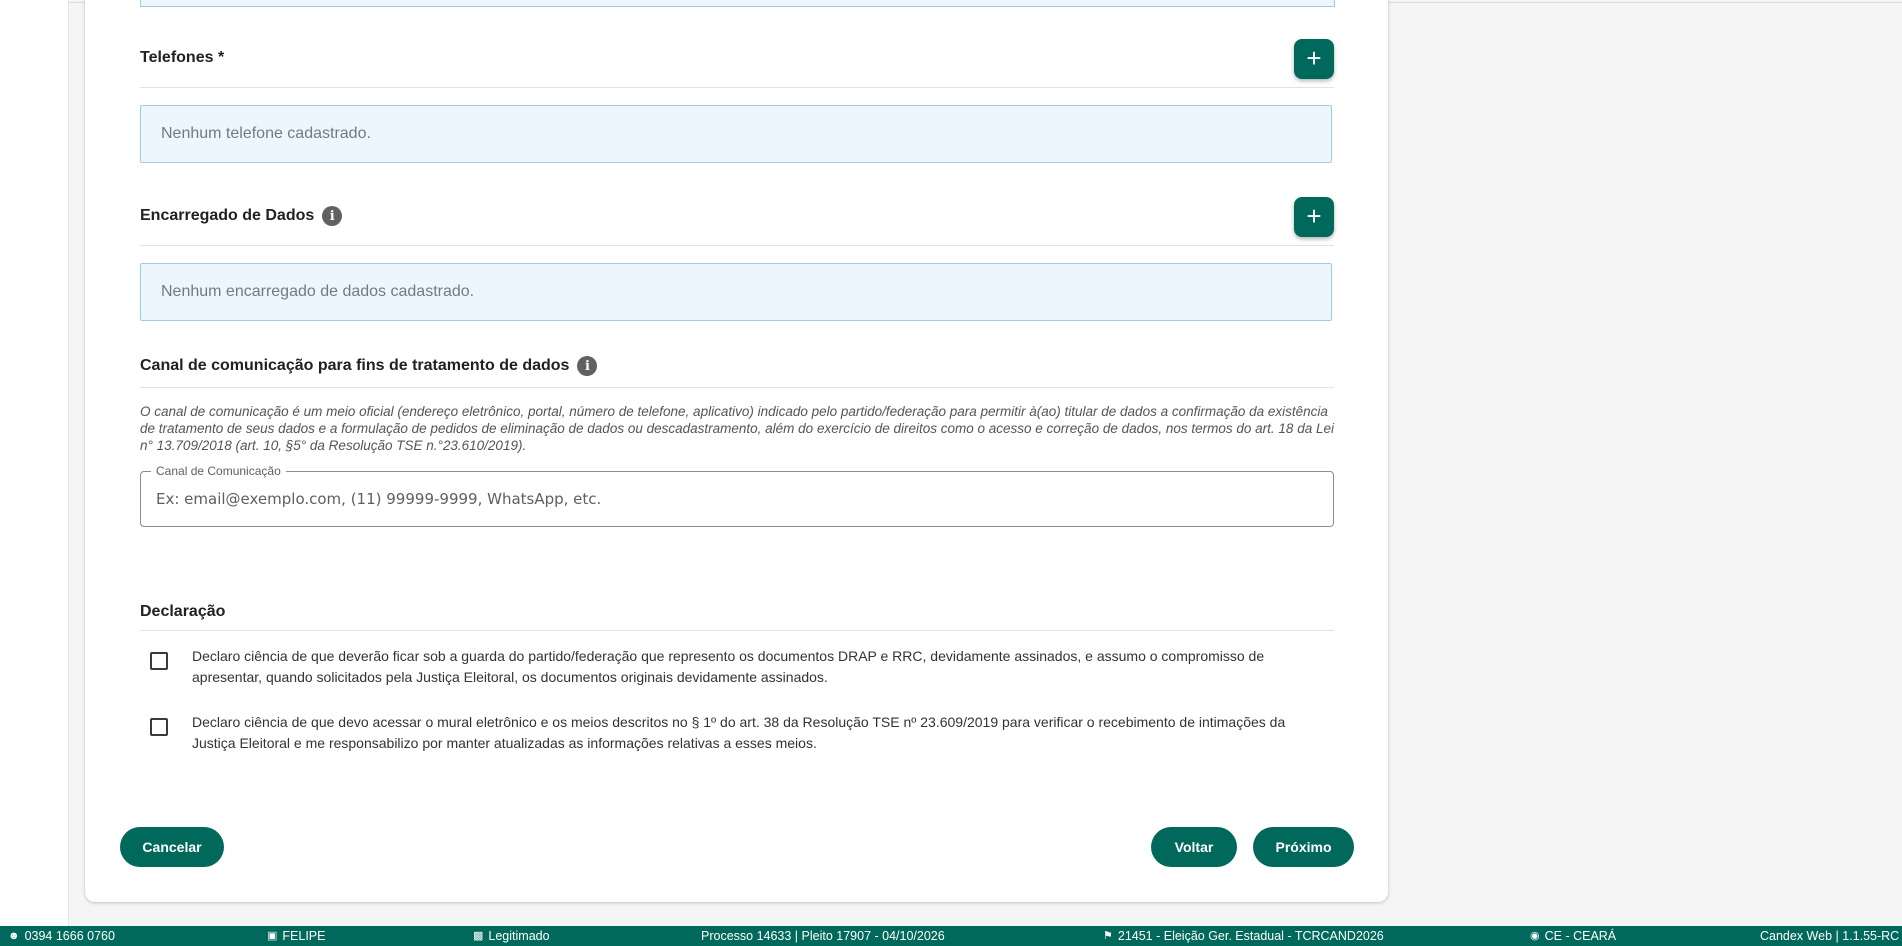  I want to click on account-circle-icon: ☻, so click(14, 935).